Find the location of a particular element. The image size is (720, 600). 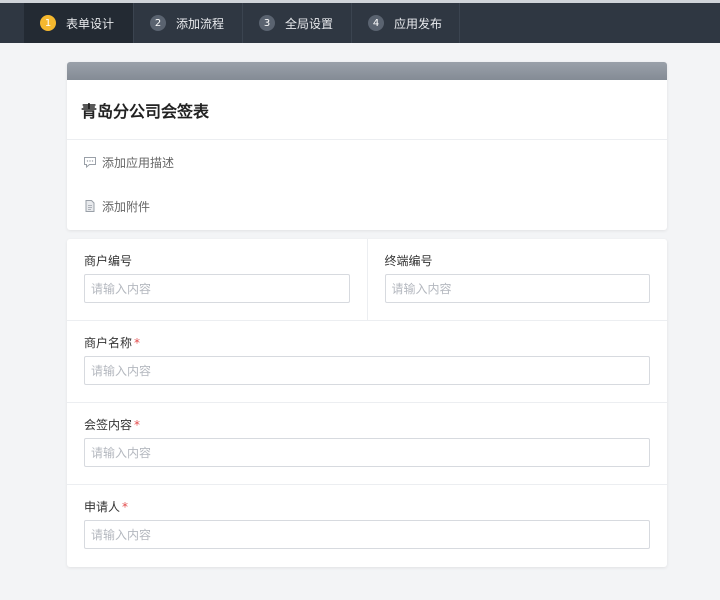

step-form-design: 1 表单设计 is located at coordinates (79, 23).